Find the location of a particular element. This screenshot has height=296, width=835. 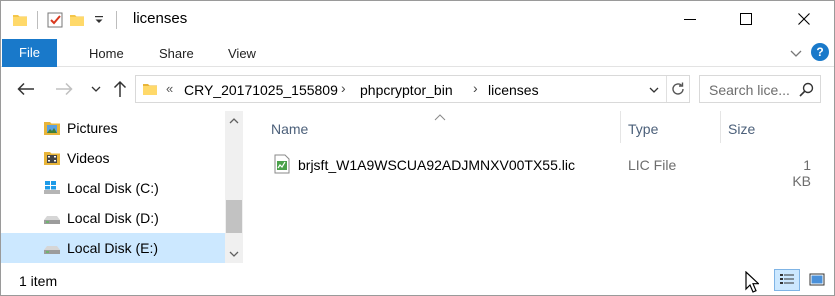

title-bar: licenses is located at coordinates (417, 19).